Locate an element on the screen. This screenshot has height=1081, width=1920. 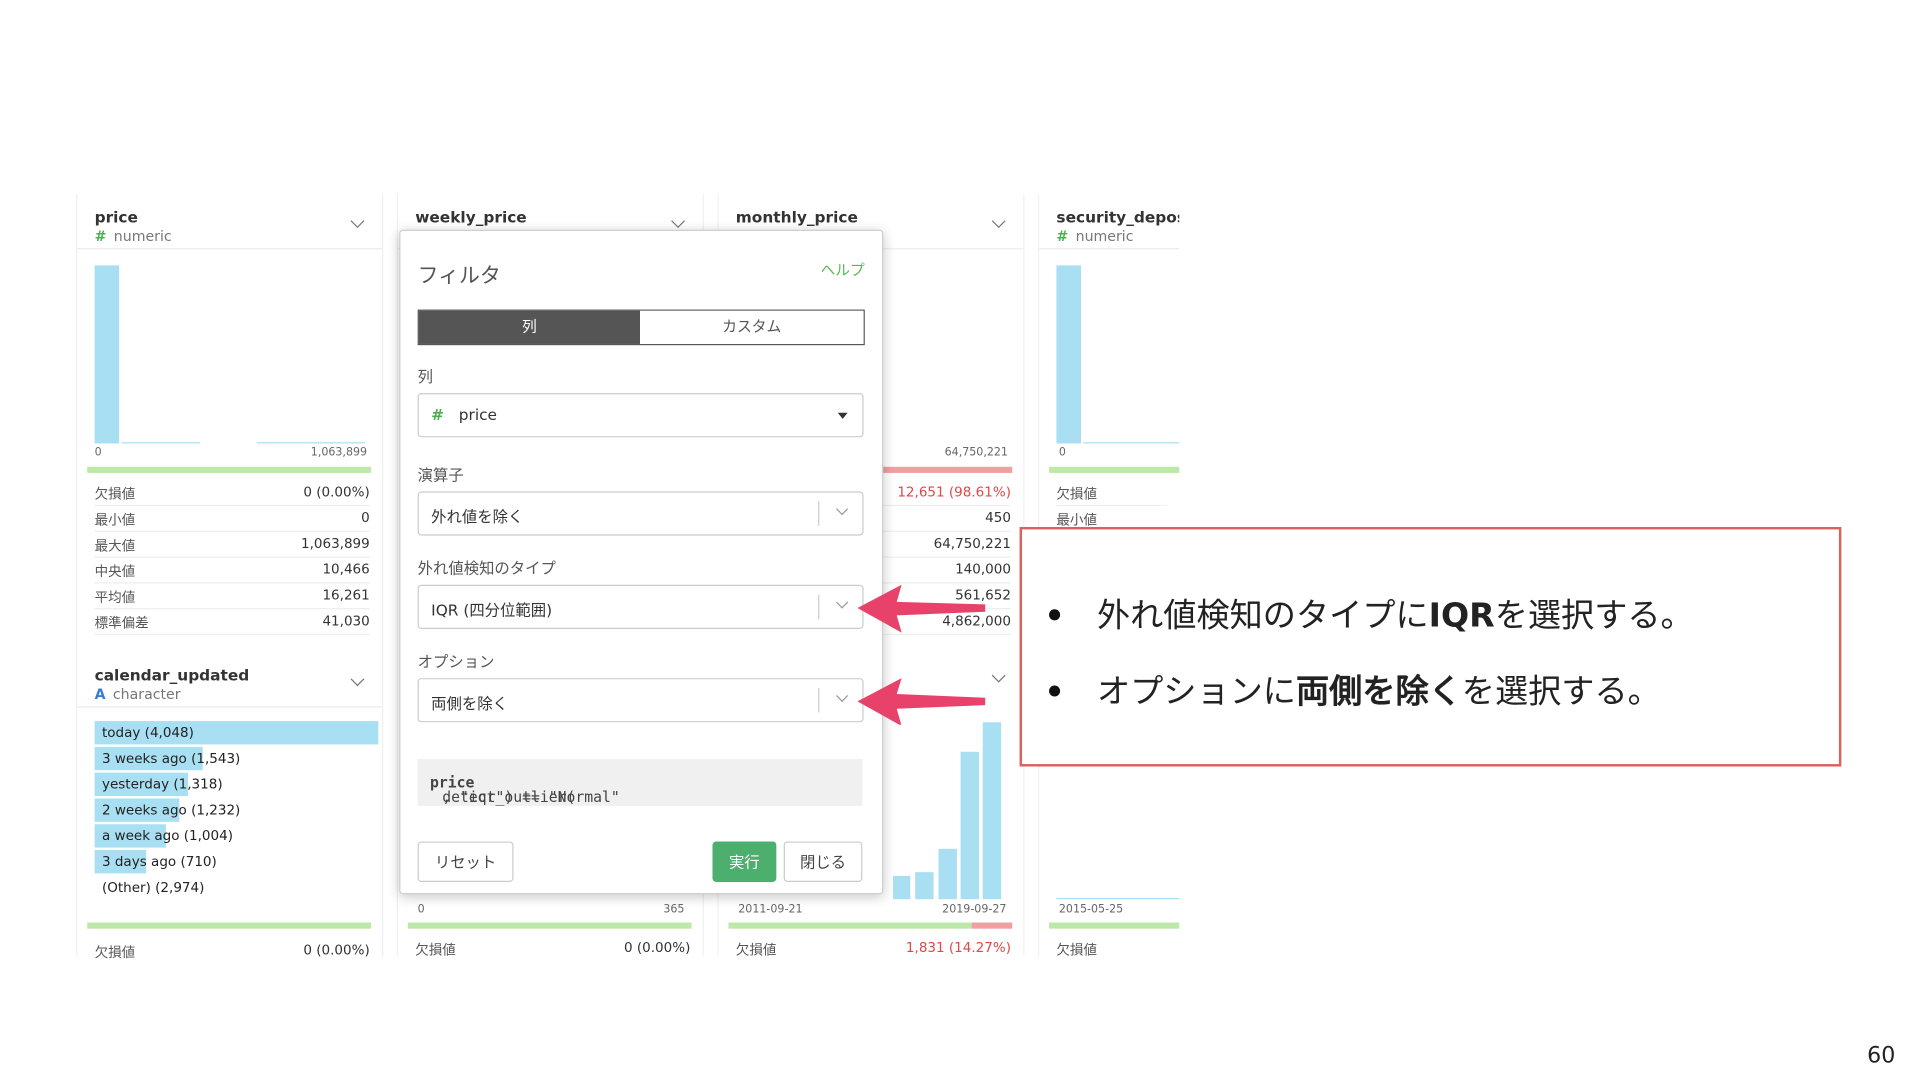
category-label: yesterday (1,318) is located at coordinates (162, 784).